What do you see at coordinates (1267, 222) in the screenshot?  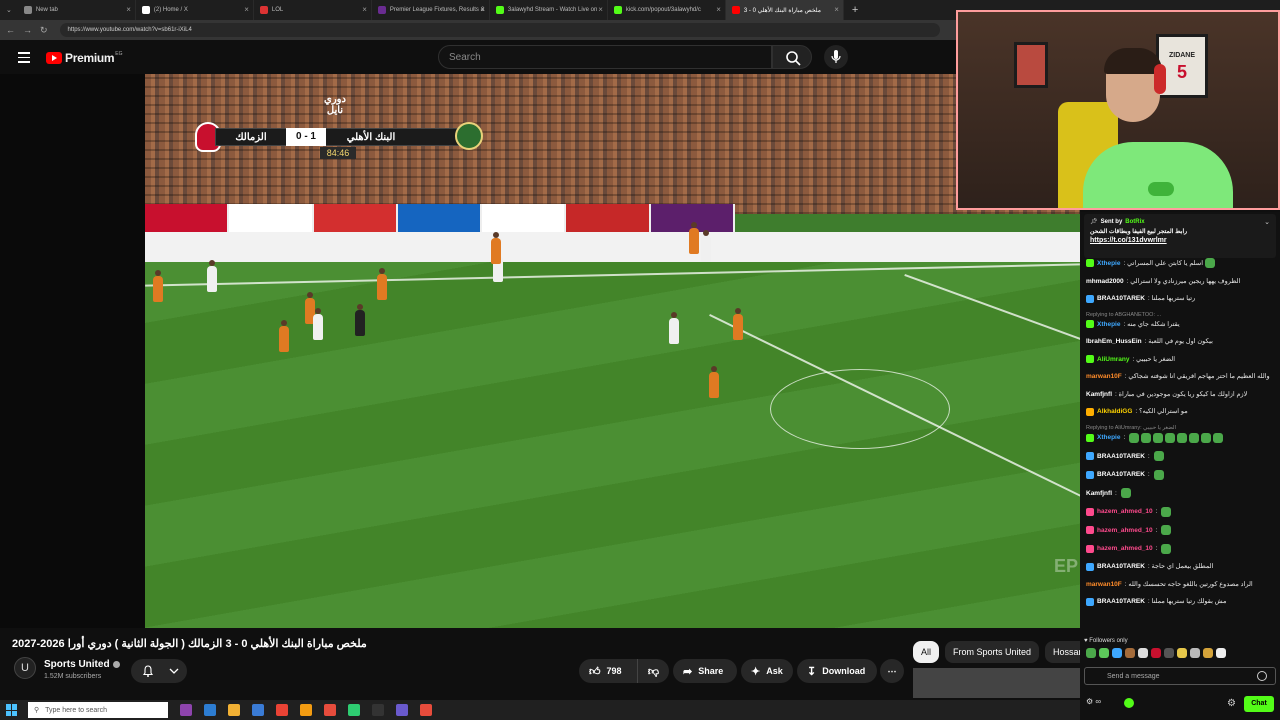 I see `pinned-collapse-icon: ⌄` at bounding box center [1267, 222].